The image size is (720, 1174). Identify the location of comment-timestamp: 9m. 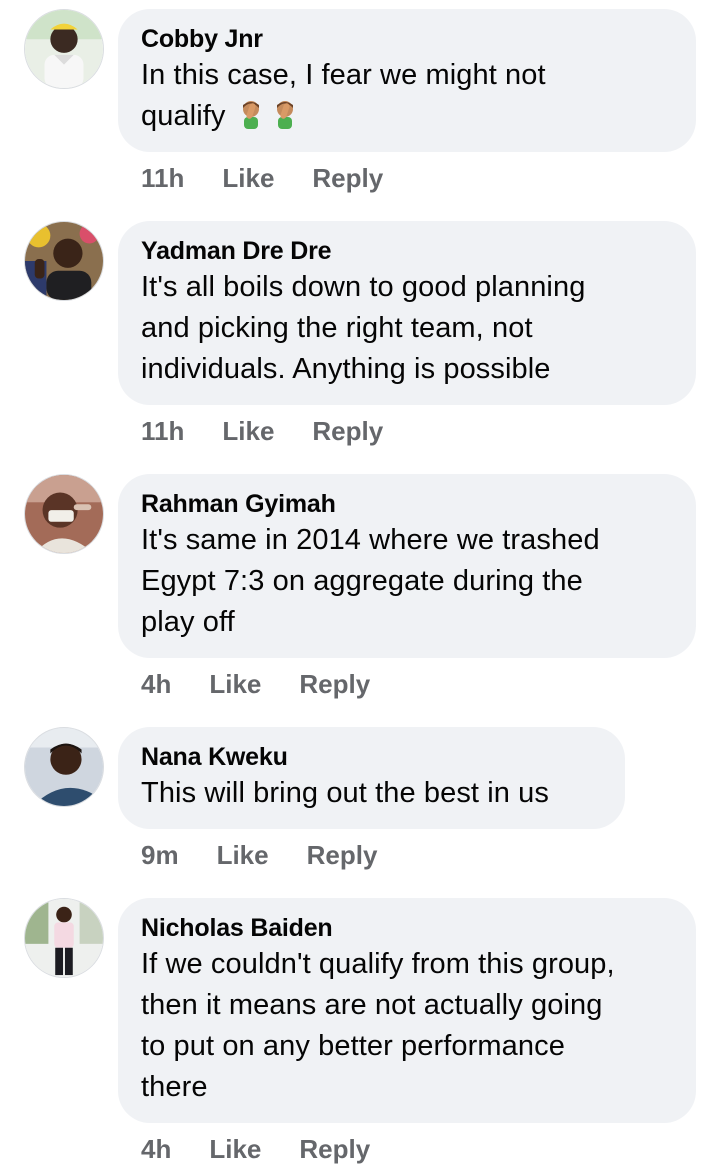
(160, 855).